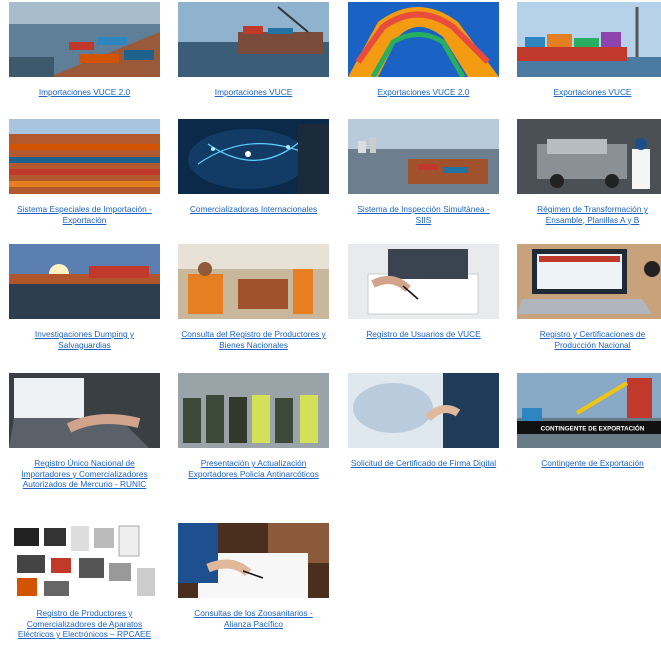 Image resolution: width=661 pixels, height=651 pixels. I want to click on tile-importaciones-vuce-2: Importaciones VUCE 2.0, so click(84, 50).